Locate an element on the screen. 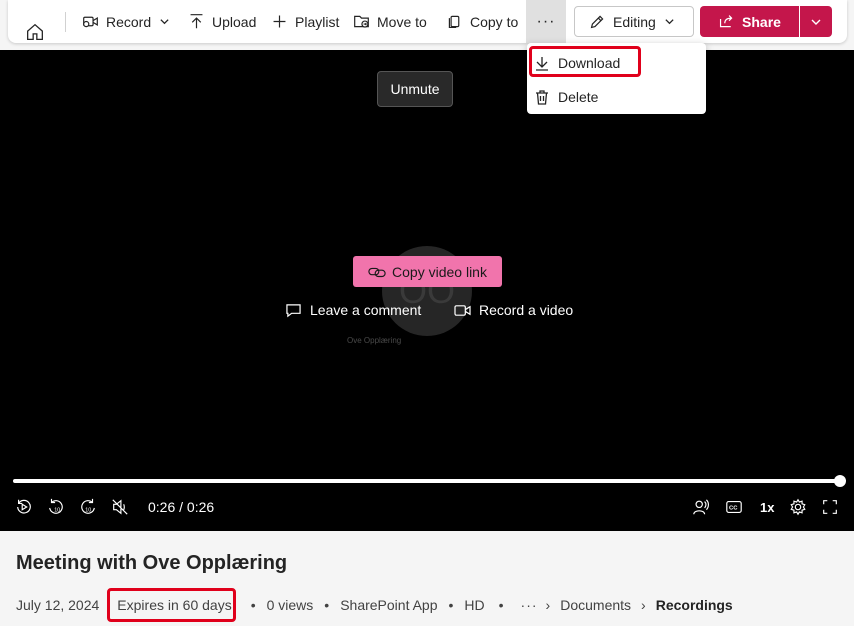 The width and height of the screenshot is (854, 626). copy-video-link-label: Copy video link is located at coordinates (439, 271).